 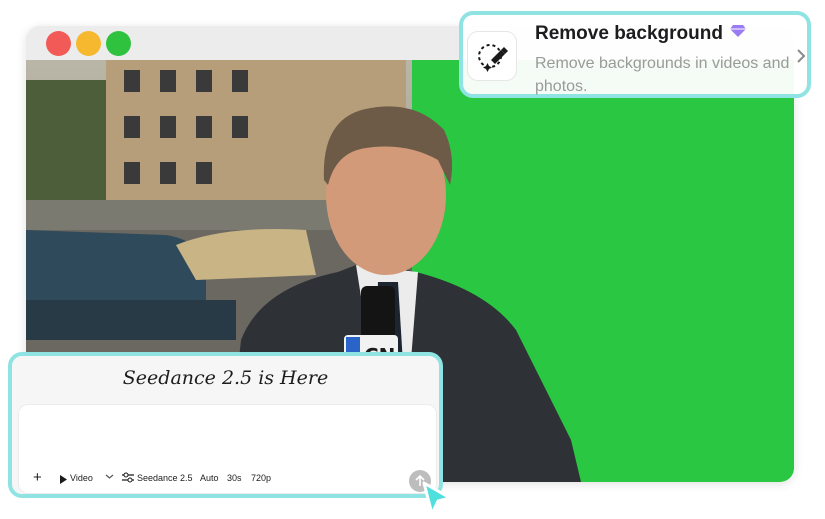 What do you see at coordinates (37, 477) in the screenshot?
I see `add-button: +` at bounding box center [37, 477].